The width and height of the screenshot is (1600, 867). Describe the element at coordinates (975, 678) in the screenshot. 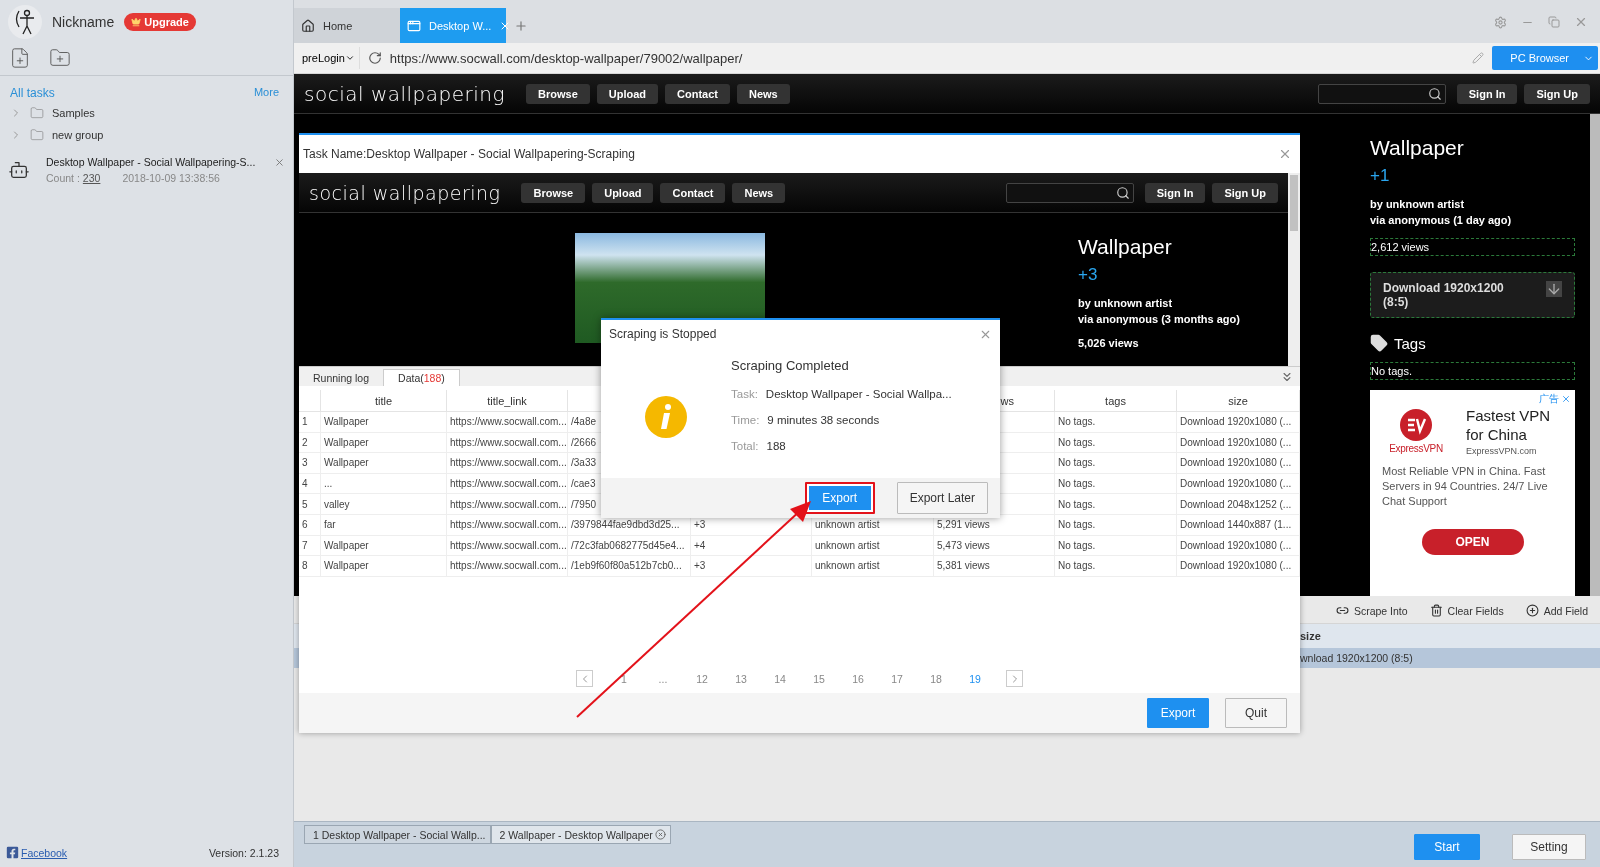

I see `page-link: 19` at that location.